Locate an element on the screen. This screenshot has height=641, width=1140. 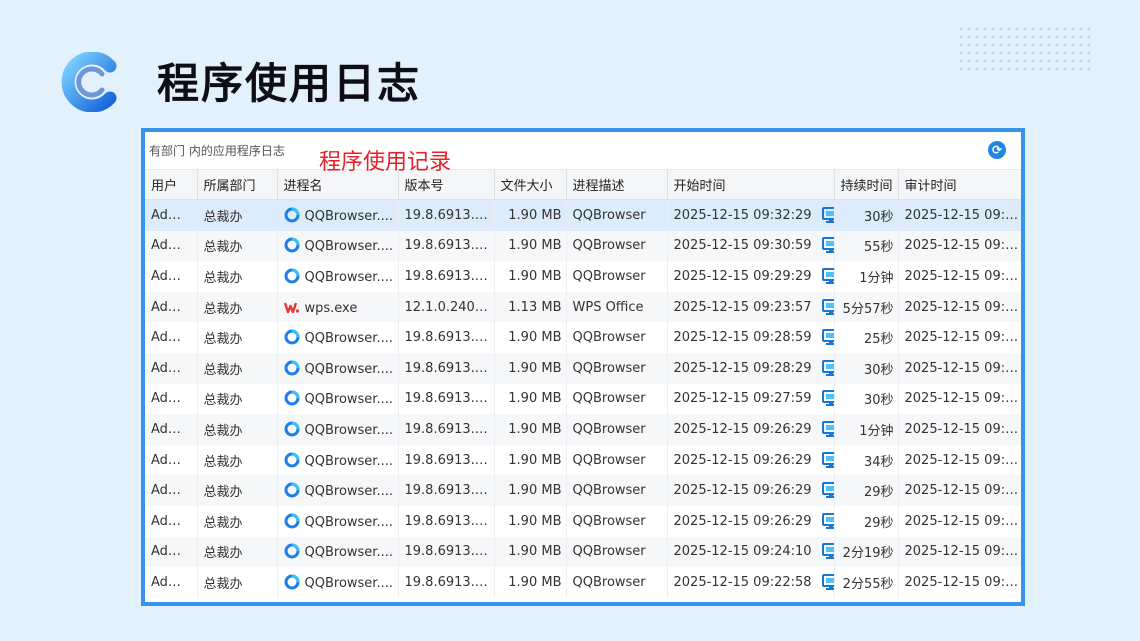
column-header-duration: 持续时间 is located at coordinates (866, 184).